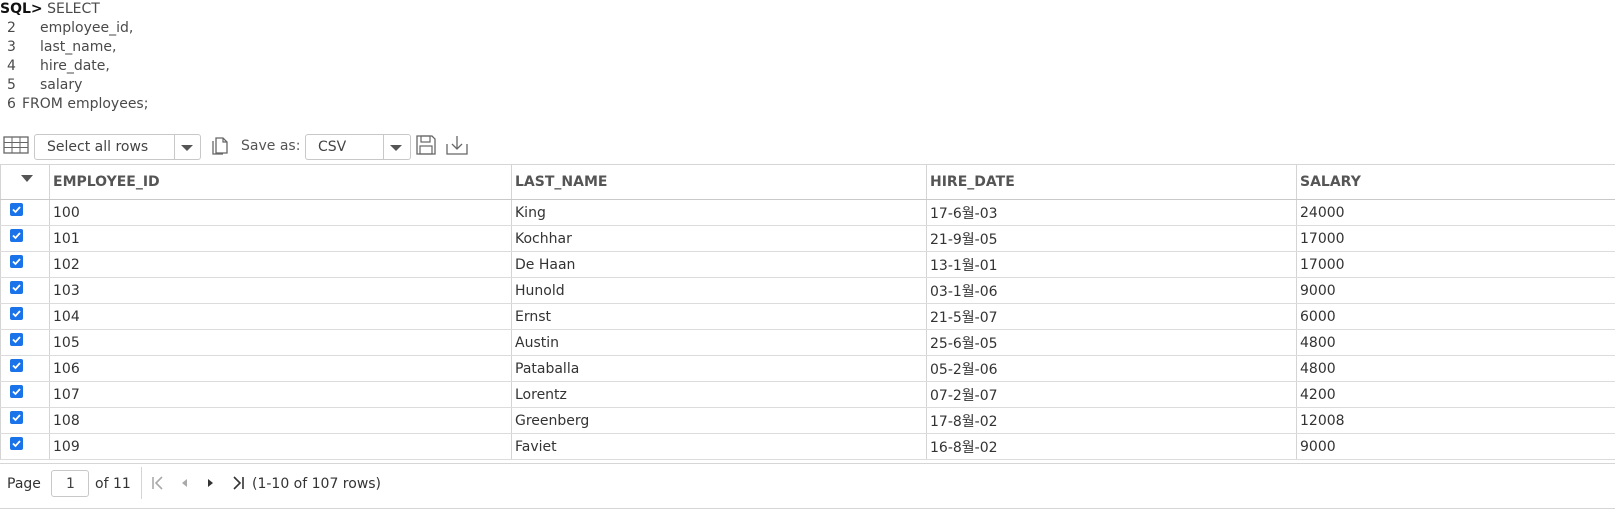 The image size is (1615, 525). I want to click on table-cell: 4200, so click(1455, 394).